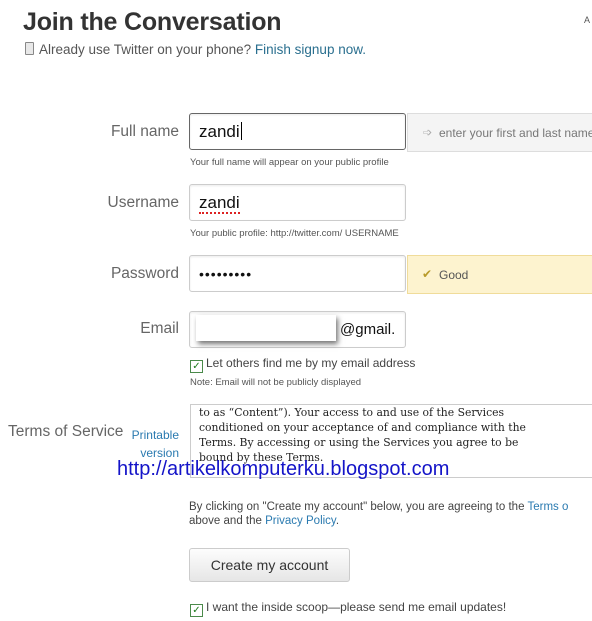  What do you see at coordinates (66, 431) in the screenshot?
I see `tos-label: Terms of Service` at bounding box center [66, 431].